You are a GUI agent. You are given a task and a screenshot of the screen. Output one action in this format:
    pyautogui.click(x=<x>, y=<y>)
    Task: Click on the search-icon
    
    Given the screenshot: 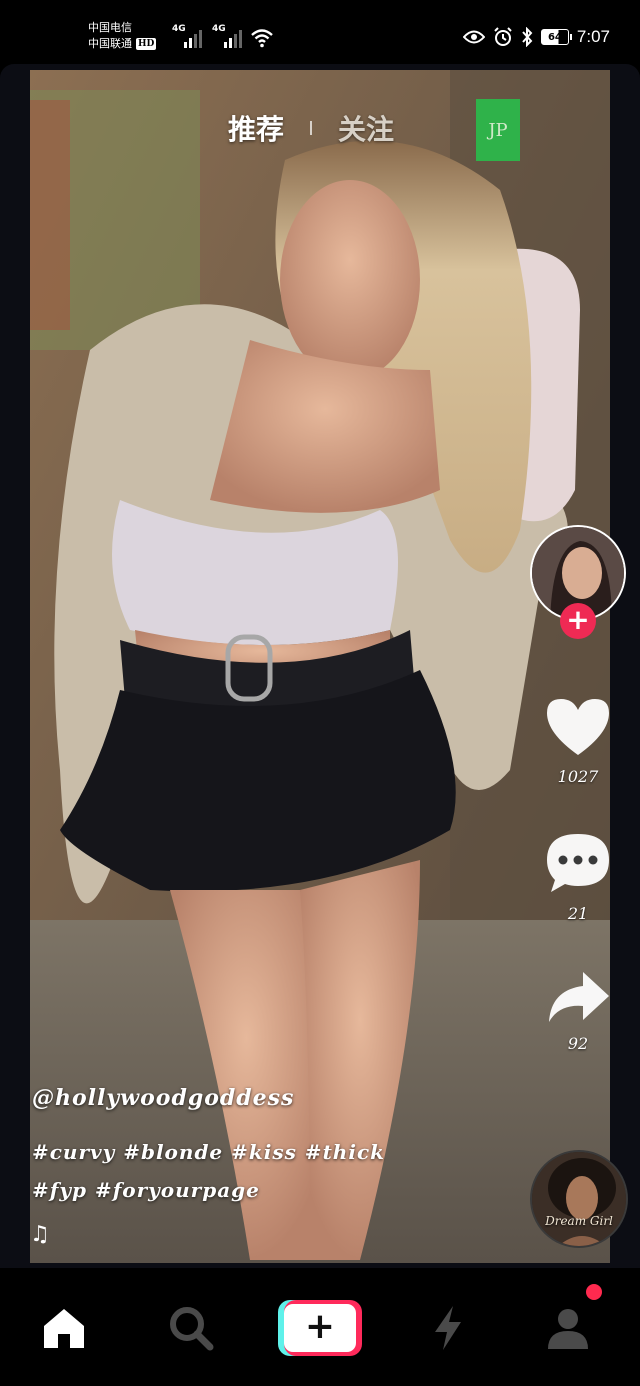 What is the action you would take?
    pyautogui.click(x=192, y=1329)
    